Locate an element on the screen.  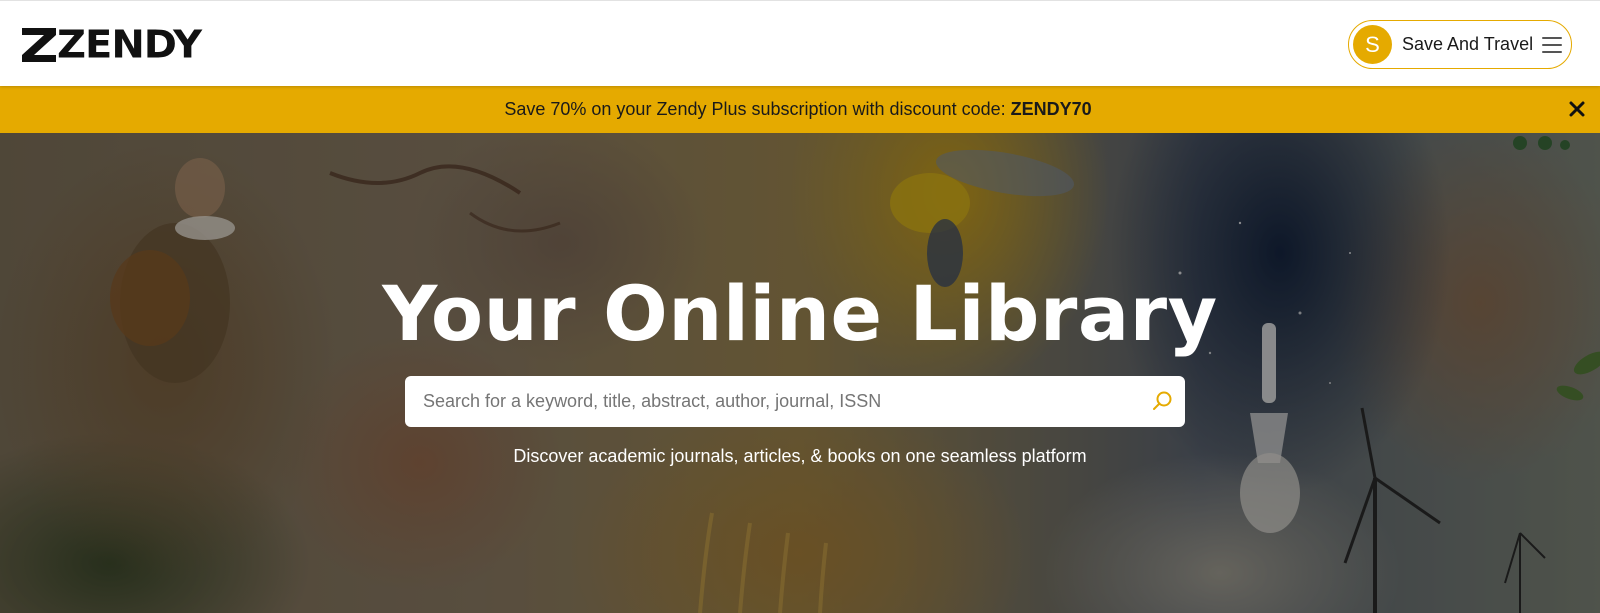
user-name: Save And Travel is located at coordinates (1468, 44).